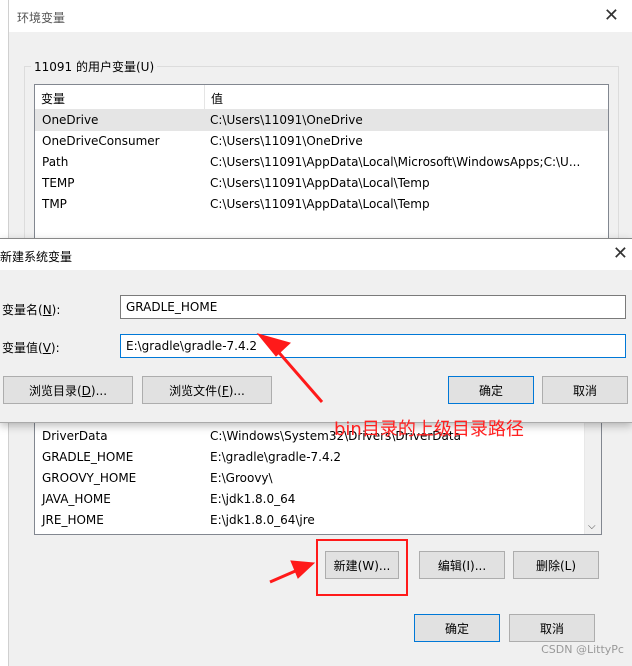 The image size is (632, 666). What do you see at coordinates (290, 368) in the screenshot?
I see `arrow-to-value-field` at bounding box center [290, 368].